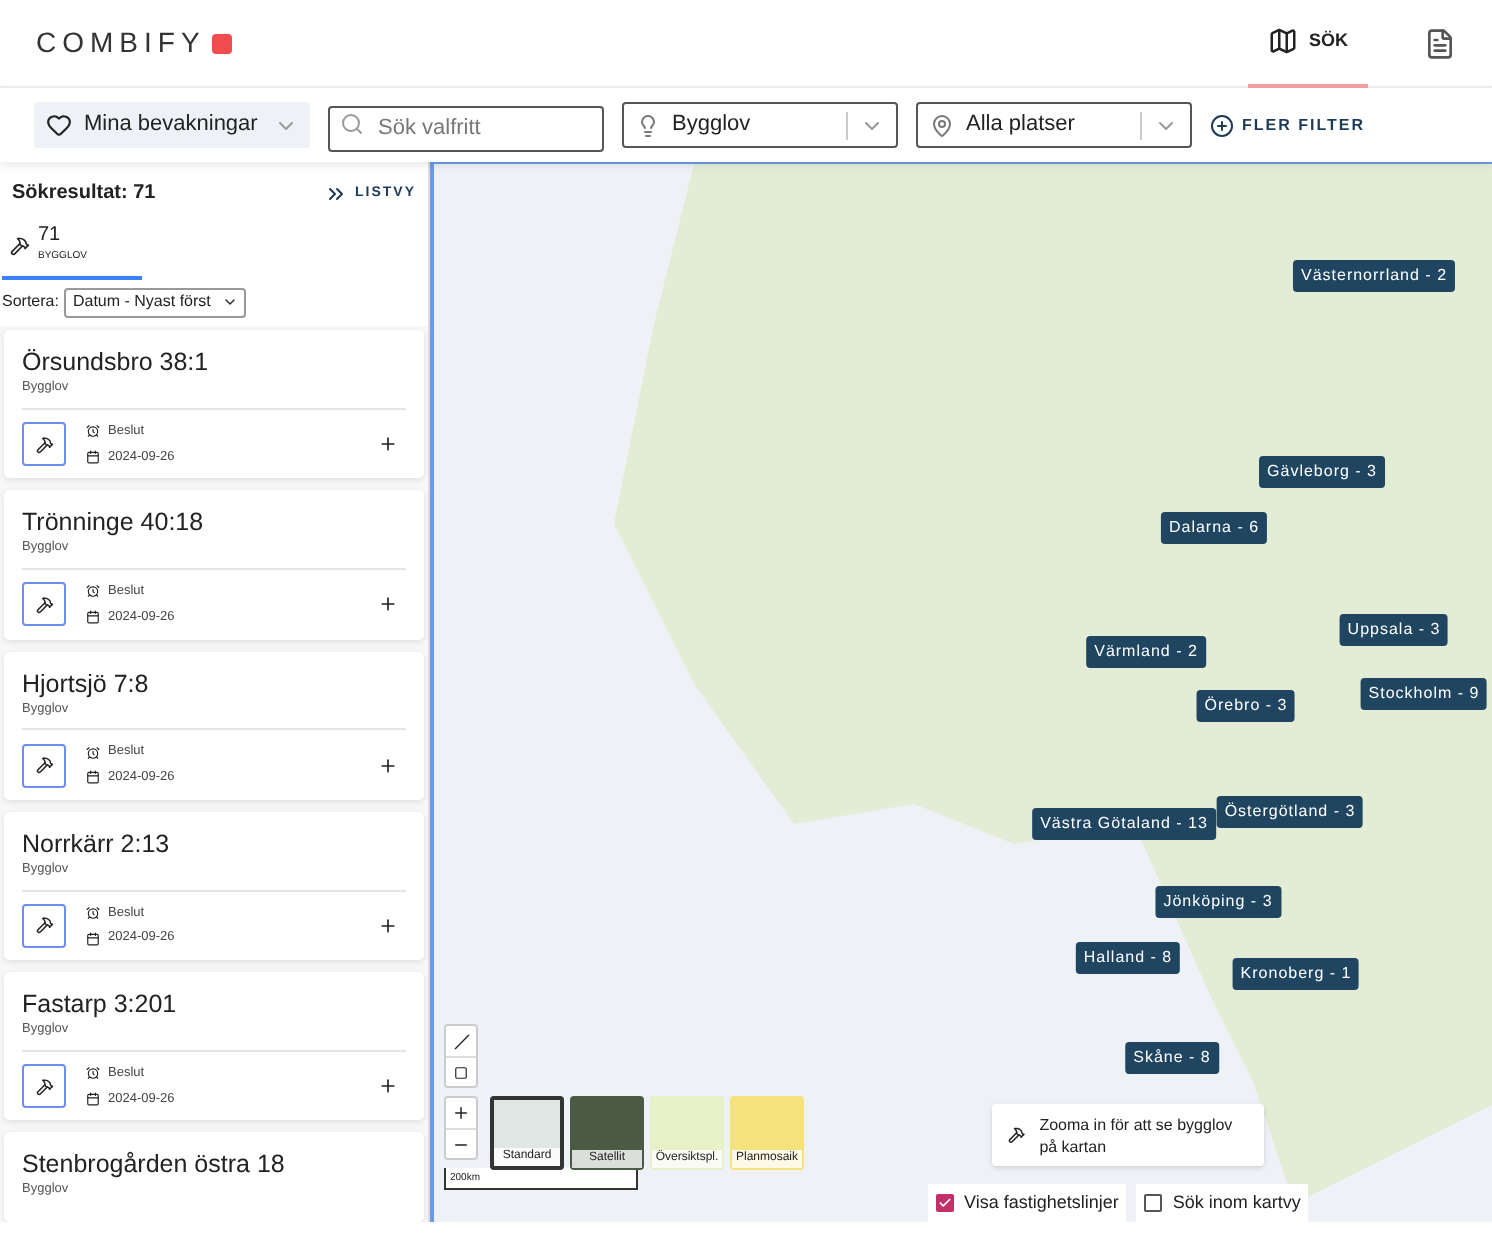 This screenshot has width=1492, height=1242. What do you see at coordinates (1246, 706) in the screenshot?
I see `region-marker: Örebro - 3` at bounding box center [1246, 706].